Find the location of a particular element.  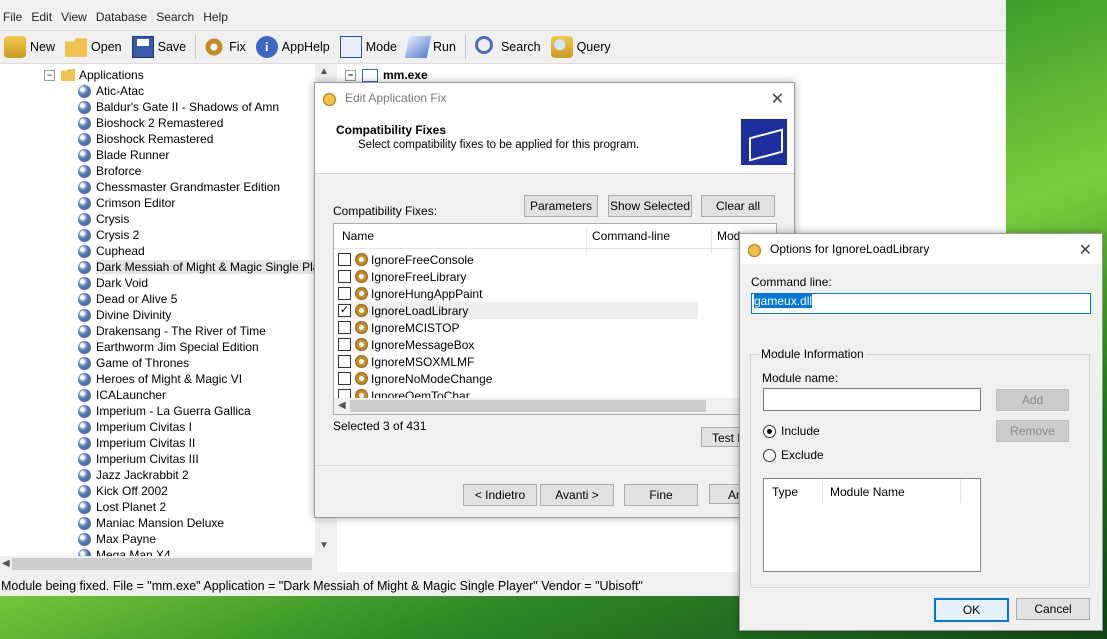

tree-item: Crysis is located at coordinates (204, 219).